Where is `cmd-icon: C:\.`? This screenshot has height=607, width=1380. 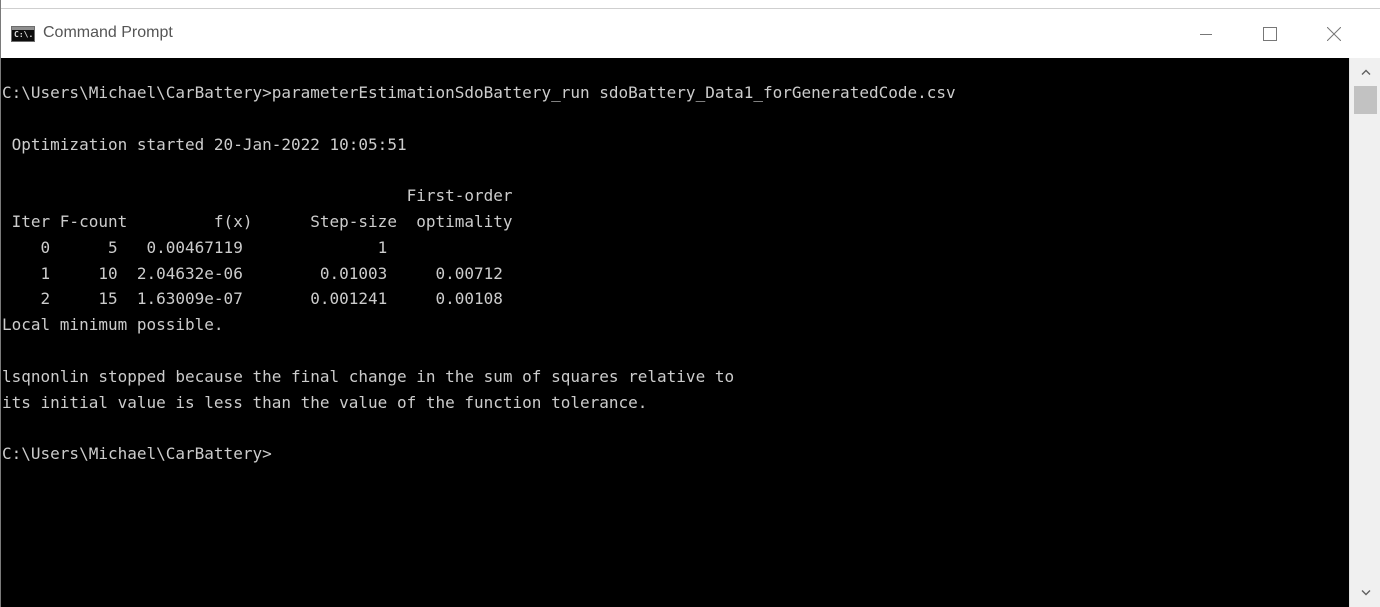 cmd-icon: C:\. is located at coordinates (23, 34).